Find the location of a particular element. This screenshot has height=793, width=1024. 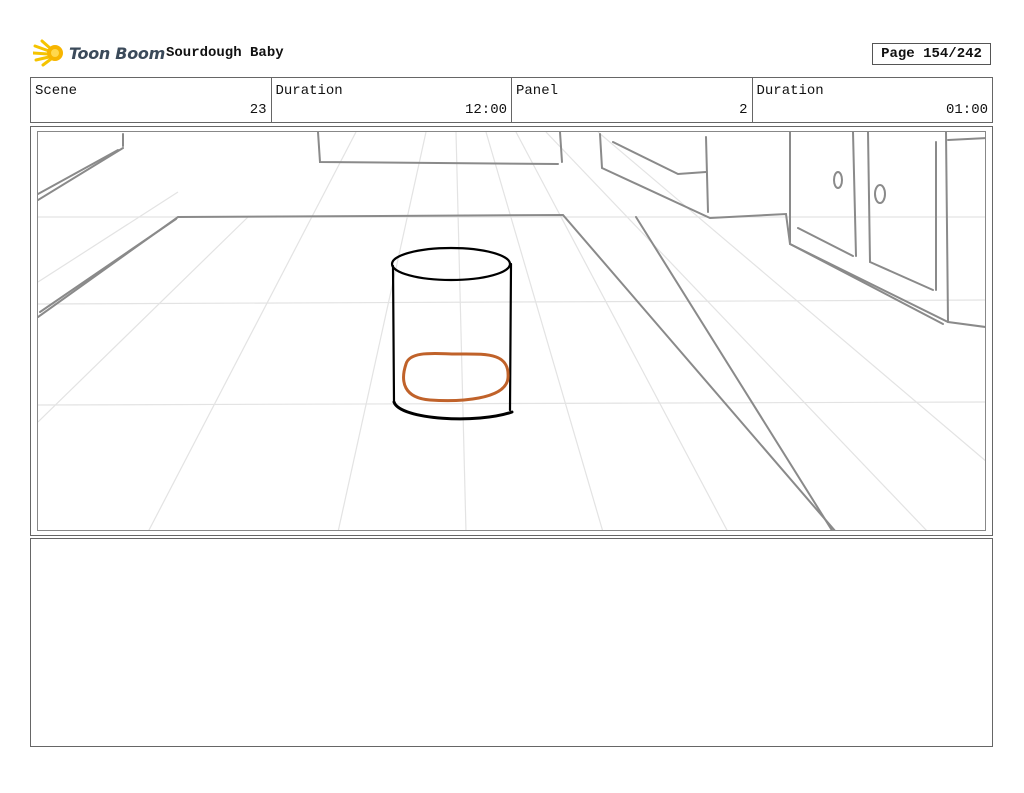

panel-duration-cell: Duration 01:00 is located at coordinates (872, 100).